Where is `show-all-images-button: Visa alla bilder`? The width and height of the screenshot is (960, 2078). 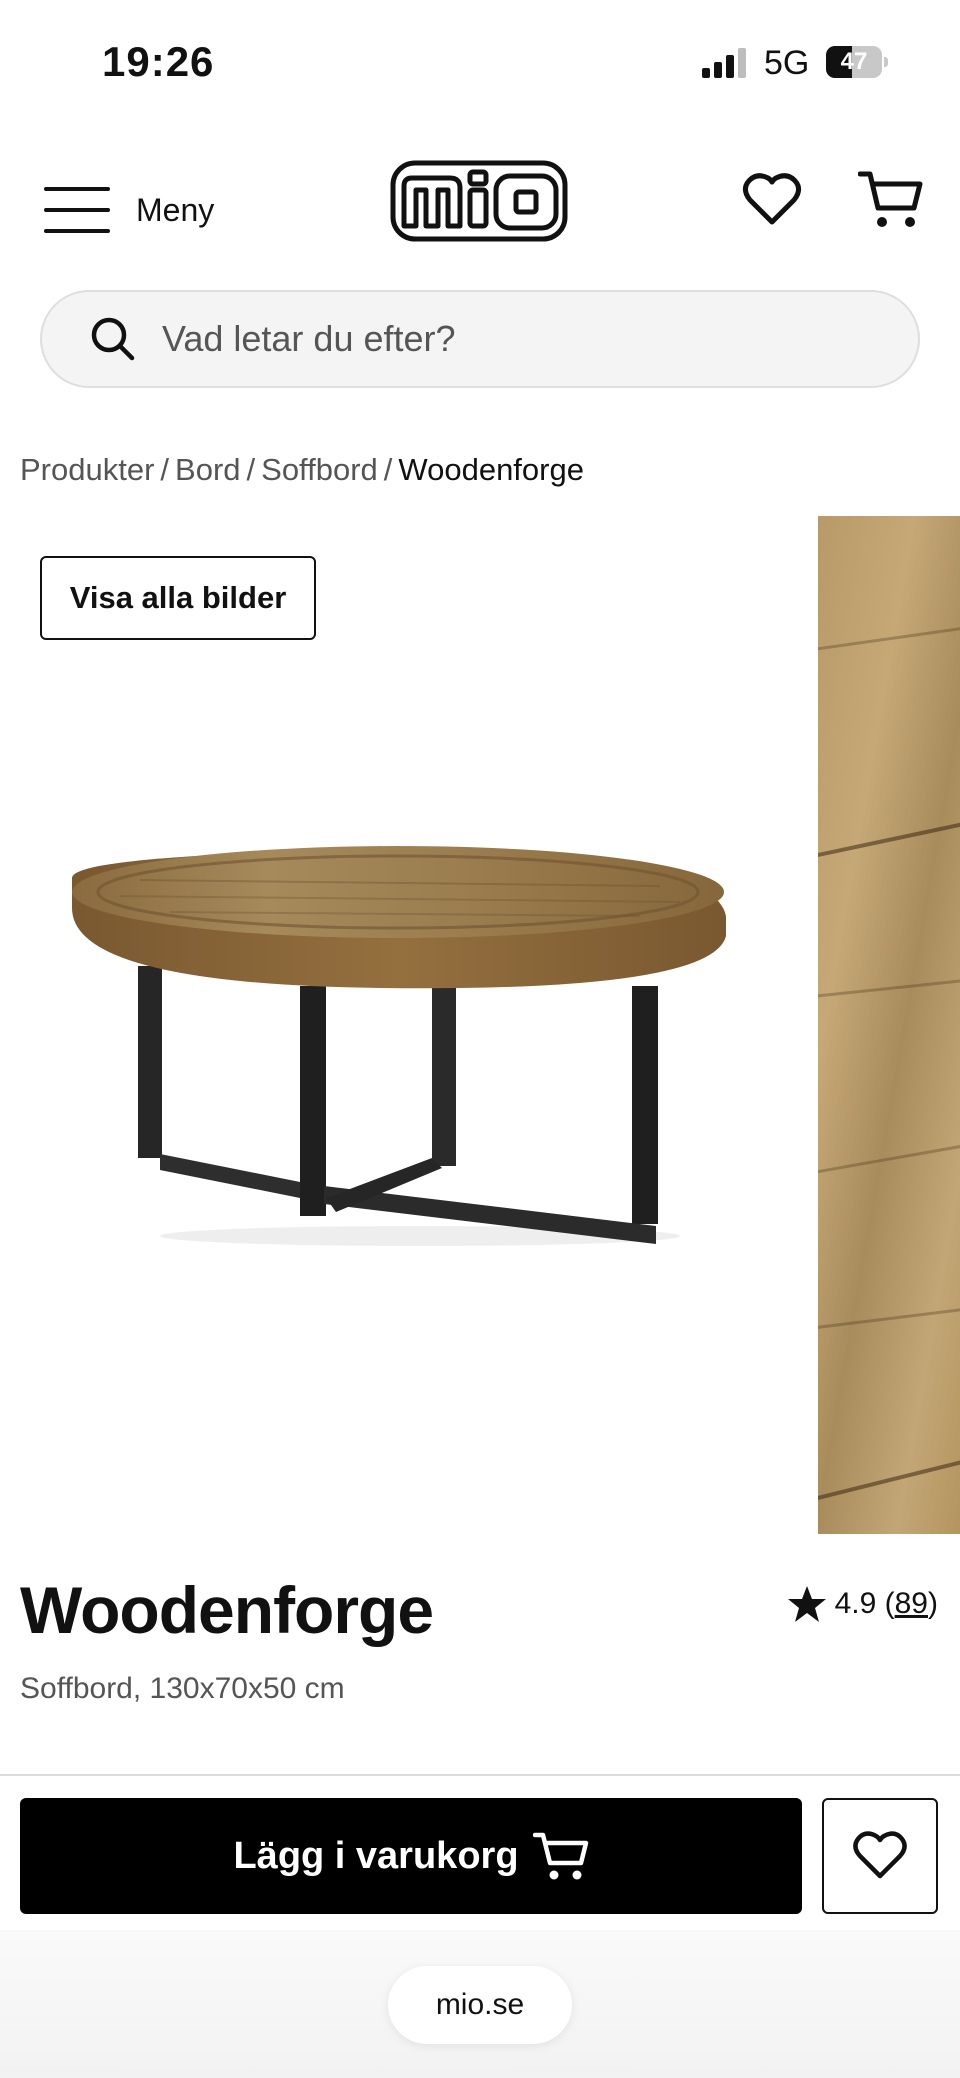
show-all-images-button: Visa alla bilder is located at coordinates (178, 598).